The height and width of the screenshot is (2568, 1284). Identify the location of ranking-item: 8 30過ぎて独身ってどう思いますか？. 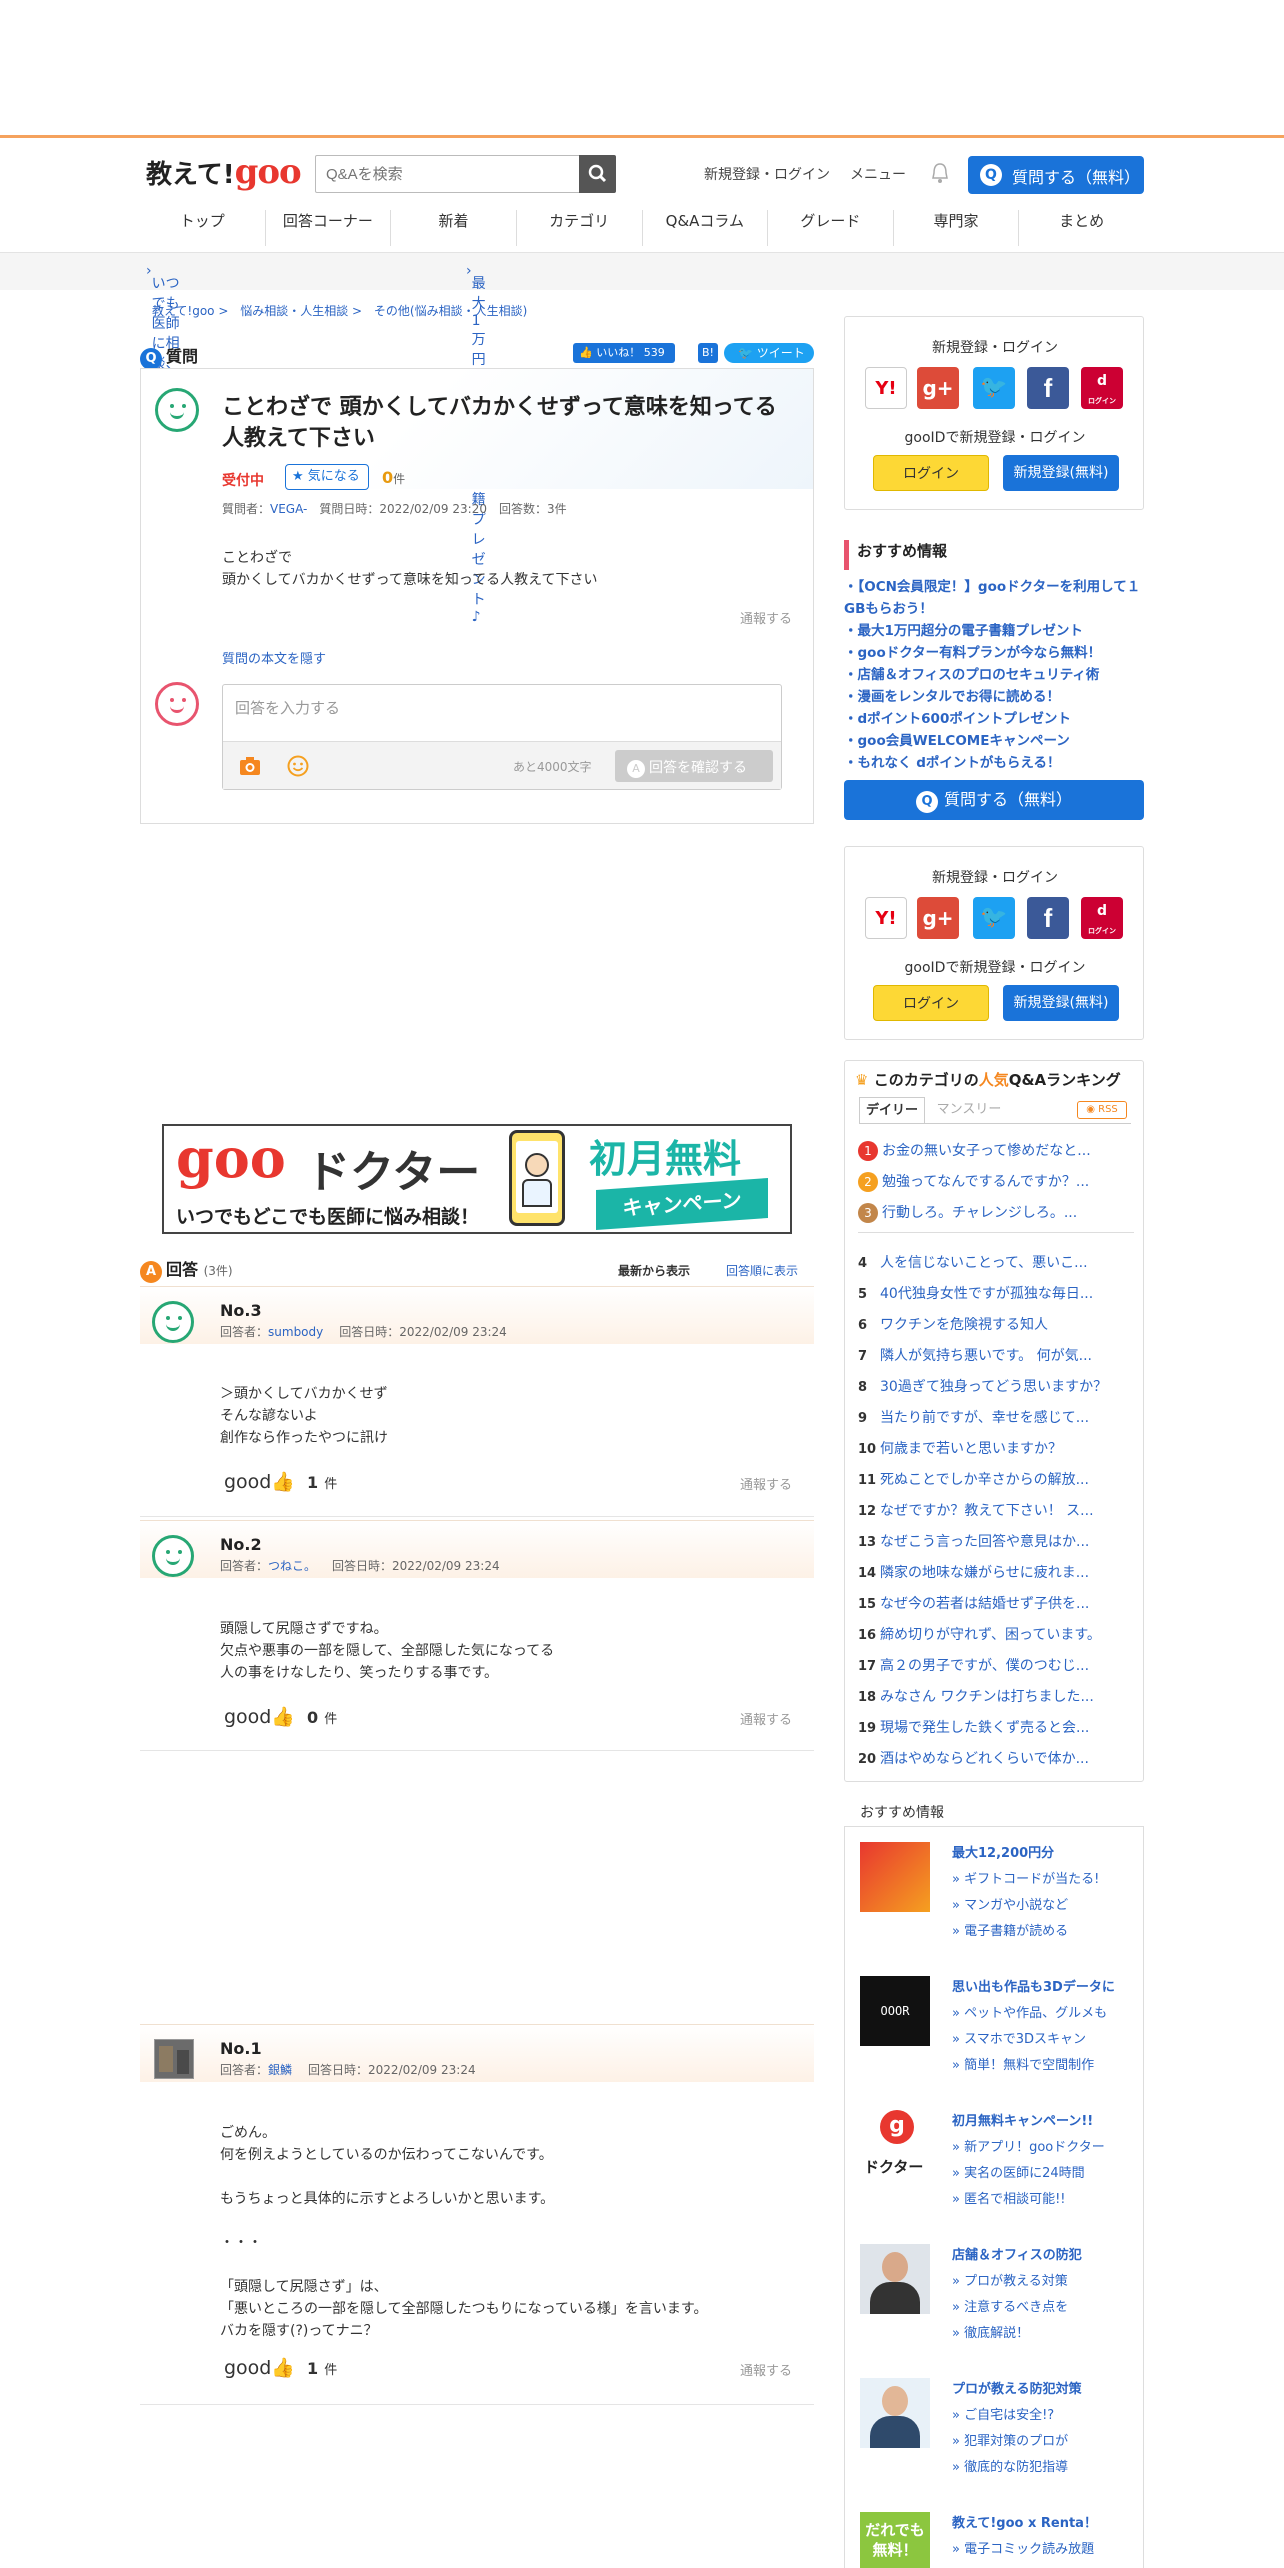
(996, 1386).